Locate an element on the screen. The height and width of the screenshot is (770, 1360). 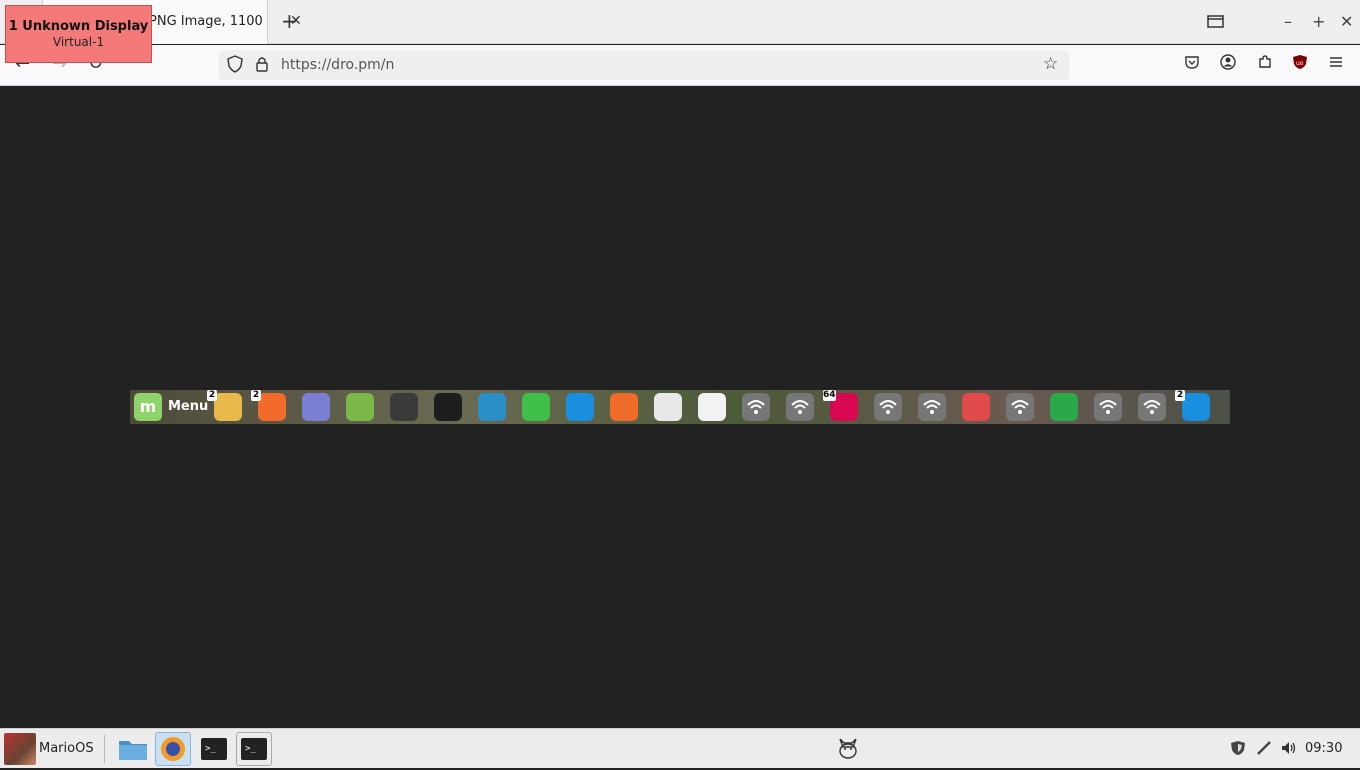
dock-item-network-7-icon is located at coordinates (1152, 407).